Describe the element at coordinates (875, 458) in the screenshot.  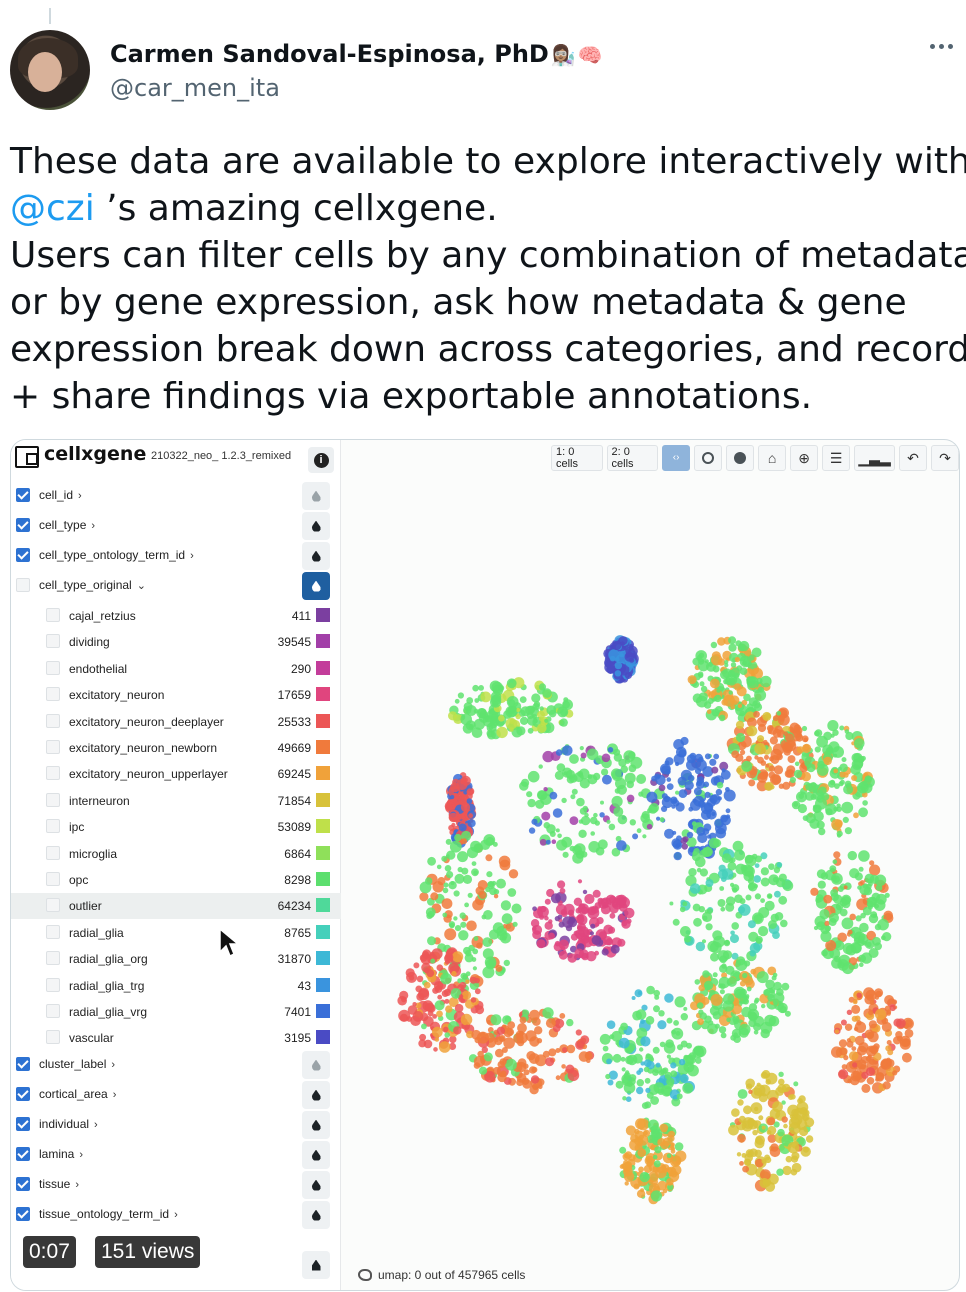
I see `histogram-icon: ▁▃▂` at that location.